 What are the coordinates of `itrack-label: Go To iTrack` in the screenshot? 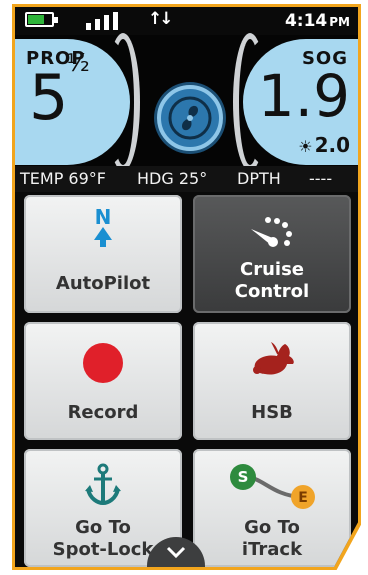 It's located at (272, 538).